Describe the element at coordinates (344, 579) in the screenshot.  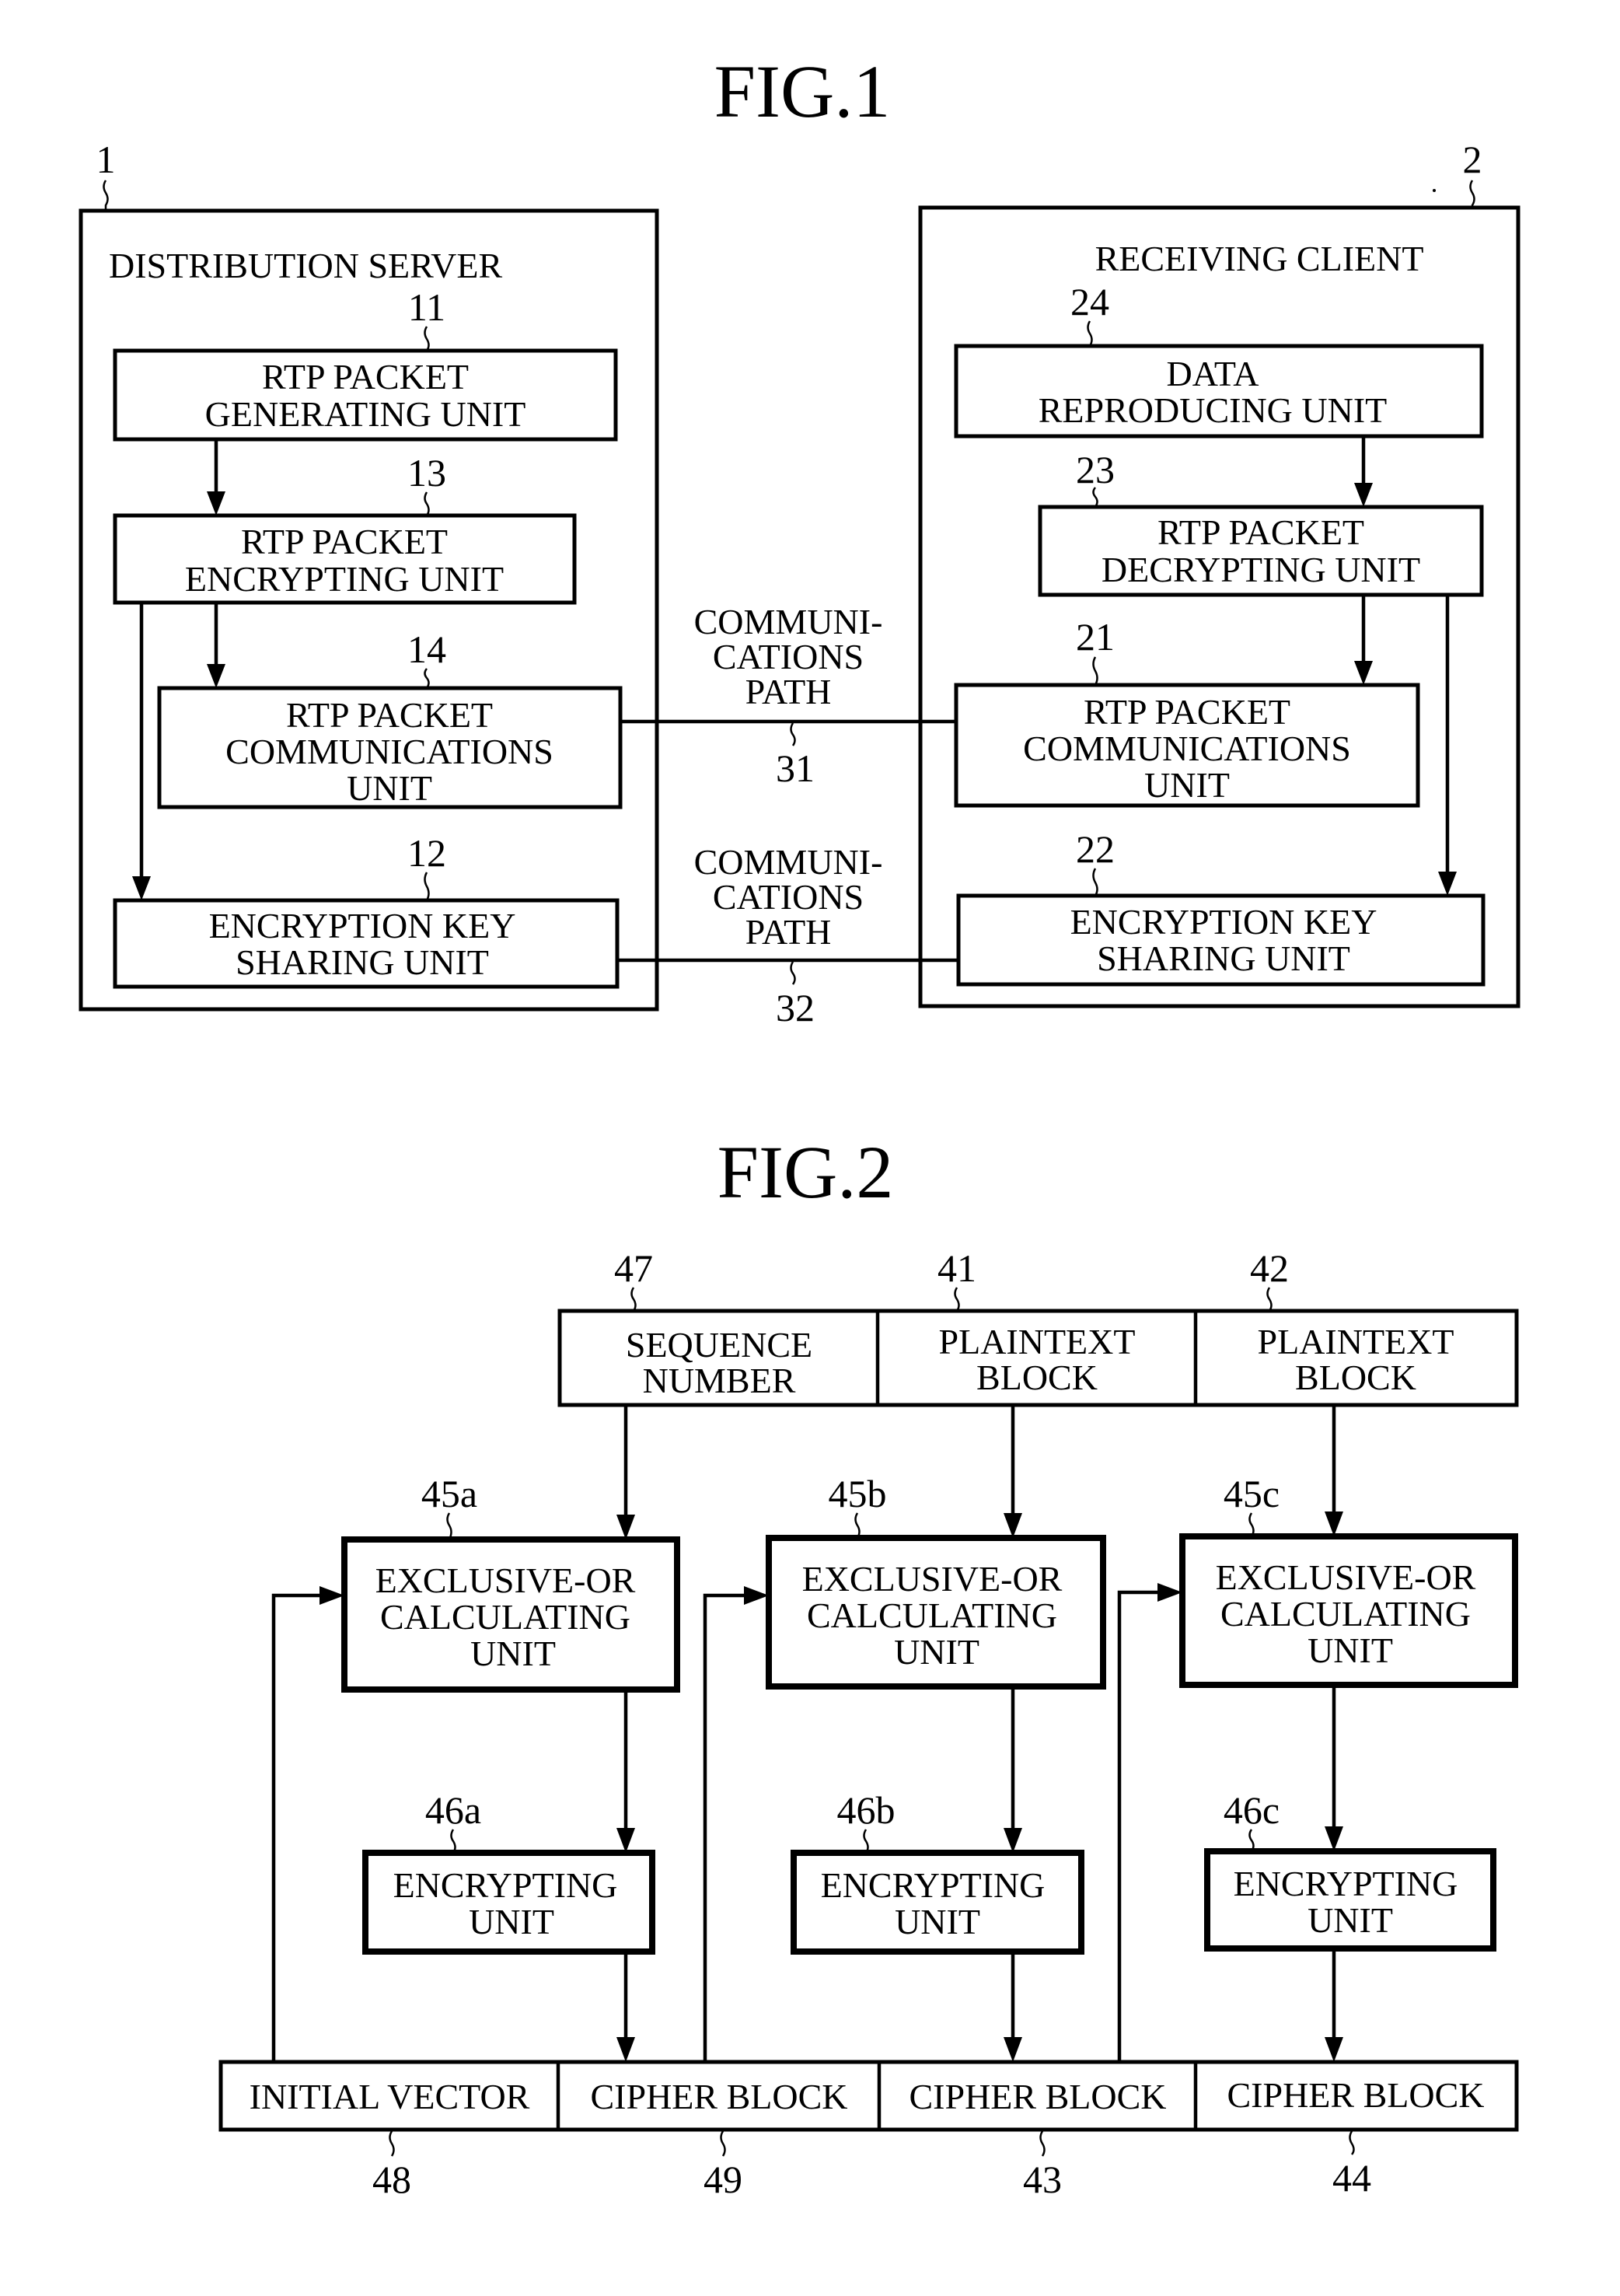
I see `unit-label-line: ENCRYPTING UNIT` at that location.